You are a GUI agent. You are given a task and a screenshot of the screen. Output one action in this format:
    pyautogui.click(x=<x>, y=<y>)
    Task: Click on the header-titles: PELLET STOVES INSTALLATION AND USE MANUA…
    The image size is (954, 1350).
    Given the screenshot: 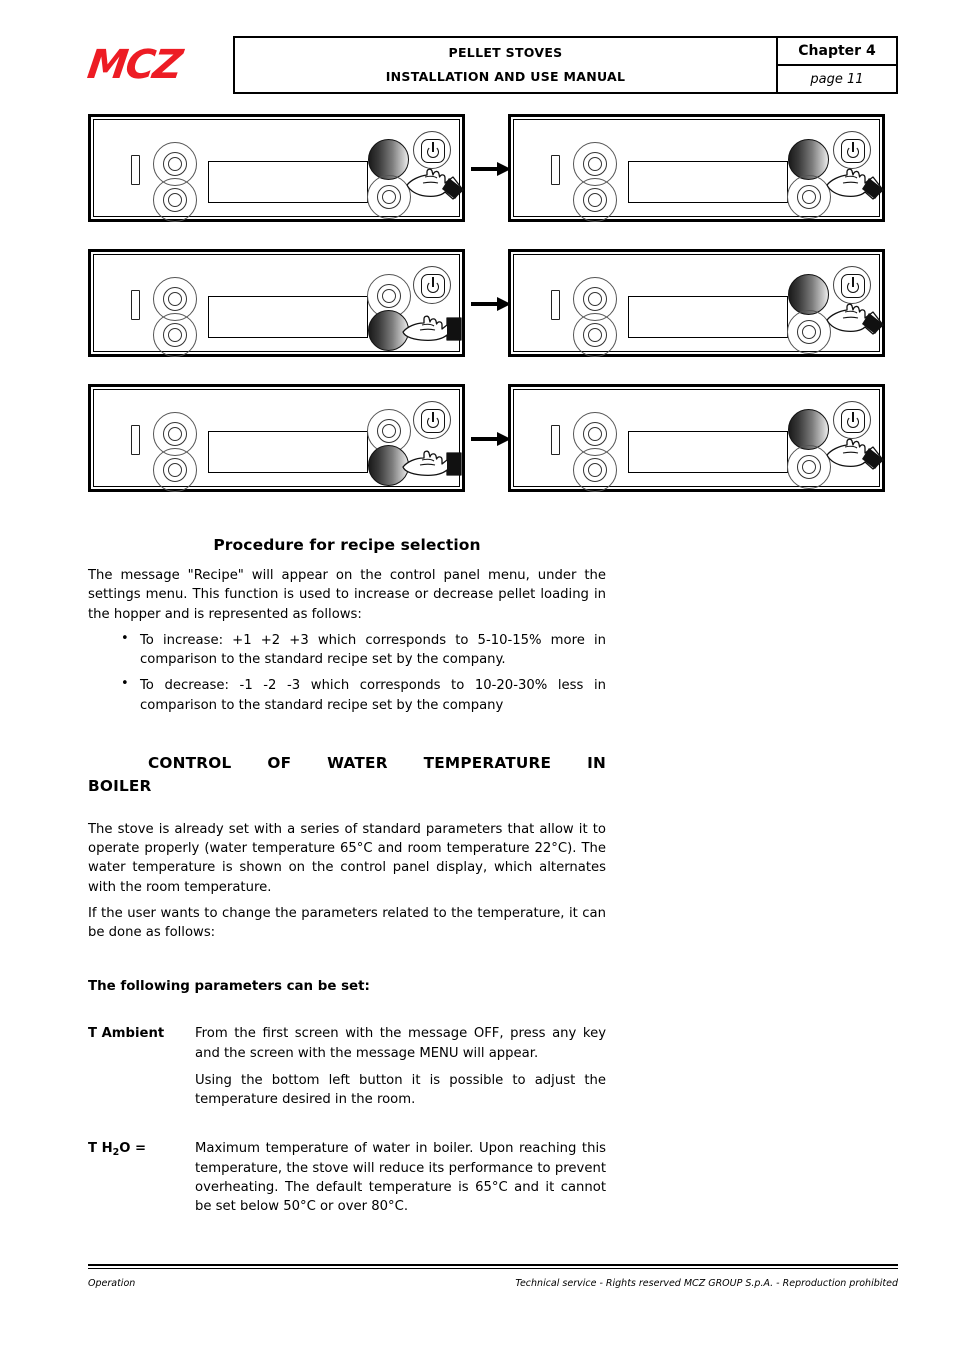 What is the action you would take?
    pyautogui.click(x=505, y=65)
    